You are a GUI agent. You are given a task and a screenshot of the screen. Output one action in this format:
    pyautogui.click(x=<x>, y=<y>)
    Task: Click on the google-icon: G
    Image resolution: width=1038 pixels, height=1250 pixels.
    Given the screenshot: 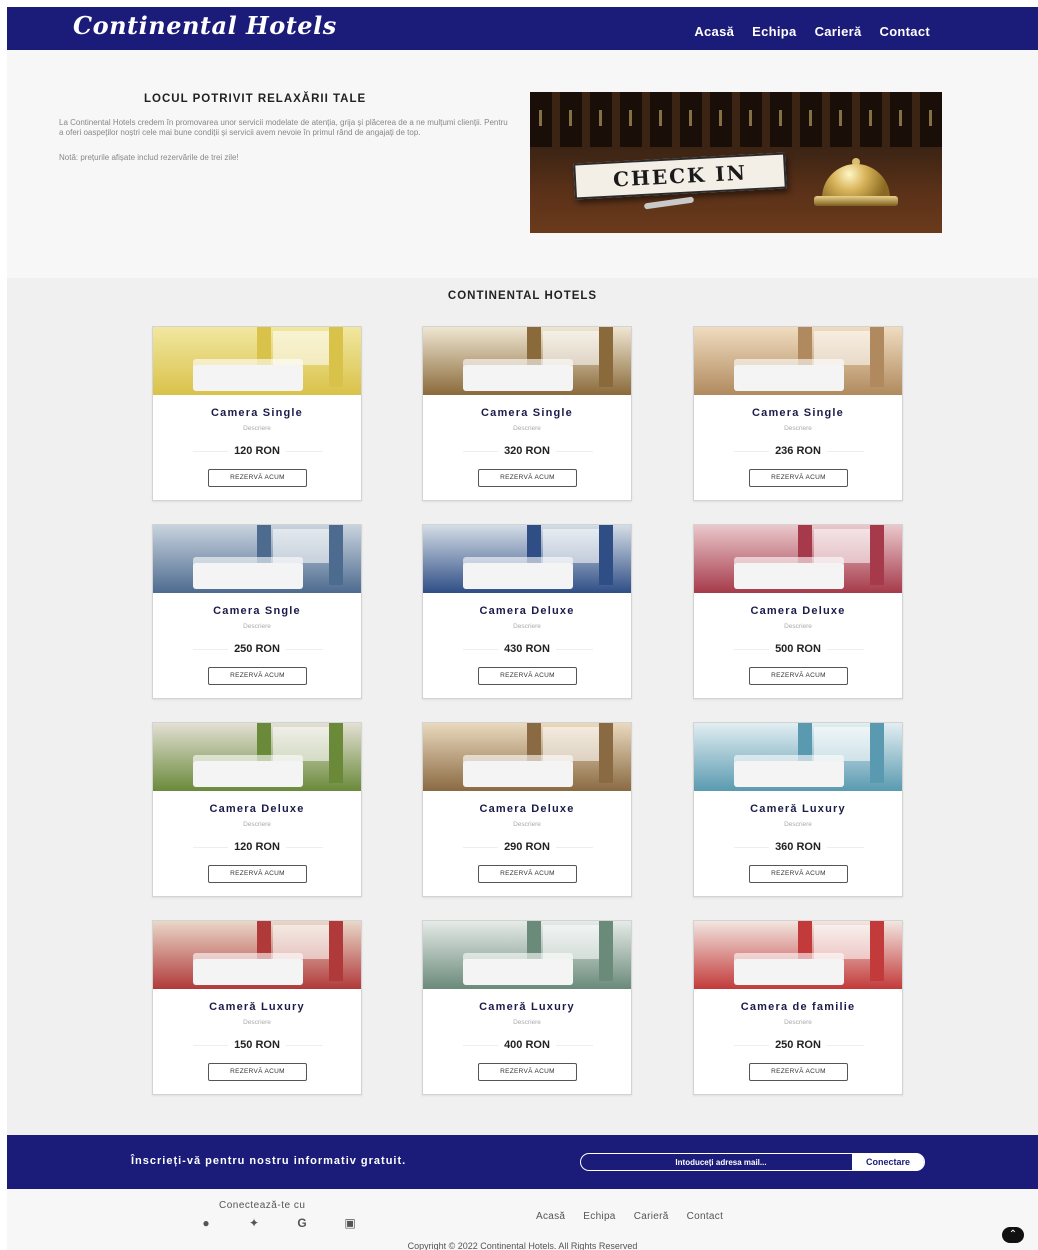 What is the action you would take?
    pyautogui.click(x=302, y=1223)
    